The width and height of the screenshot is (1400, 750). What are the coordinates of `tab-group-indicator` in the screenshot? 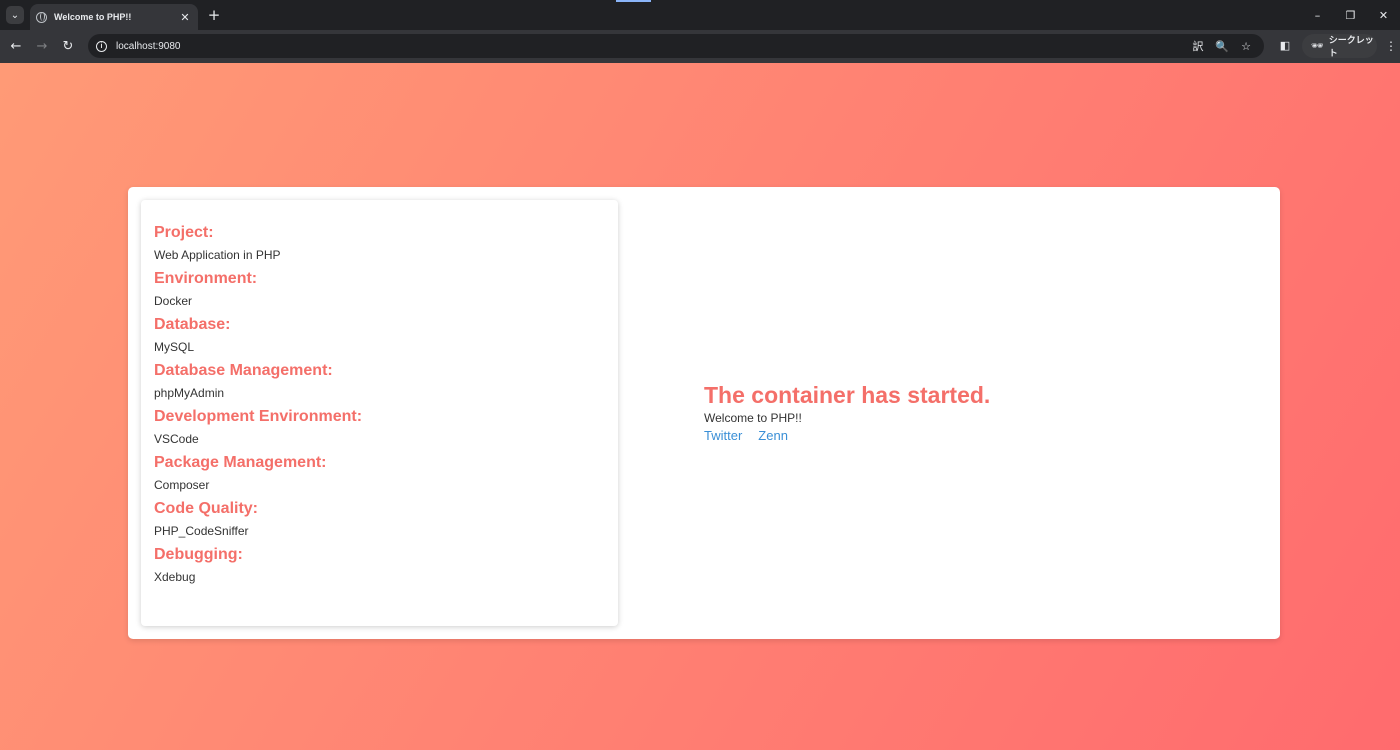 It's located at (633, 1).